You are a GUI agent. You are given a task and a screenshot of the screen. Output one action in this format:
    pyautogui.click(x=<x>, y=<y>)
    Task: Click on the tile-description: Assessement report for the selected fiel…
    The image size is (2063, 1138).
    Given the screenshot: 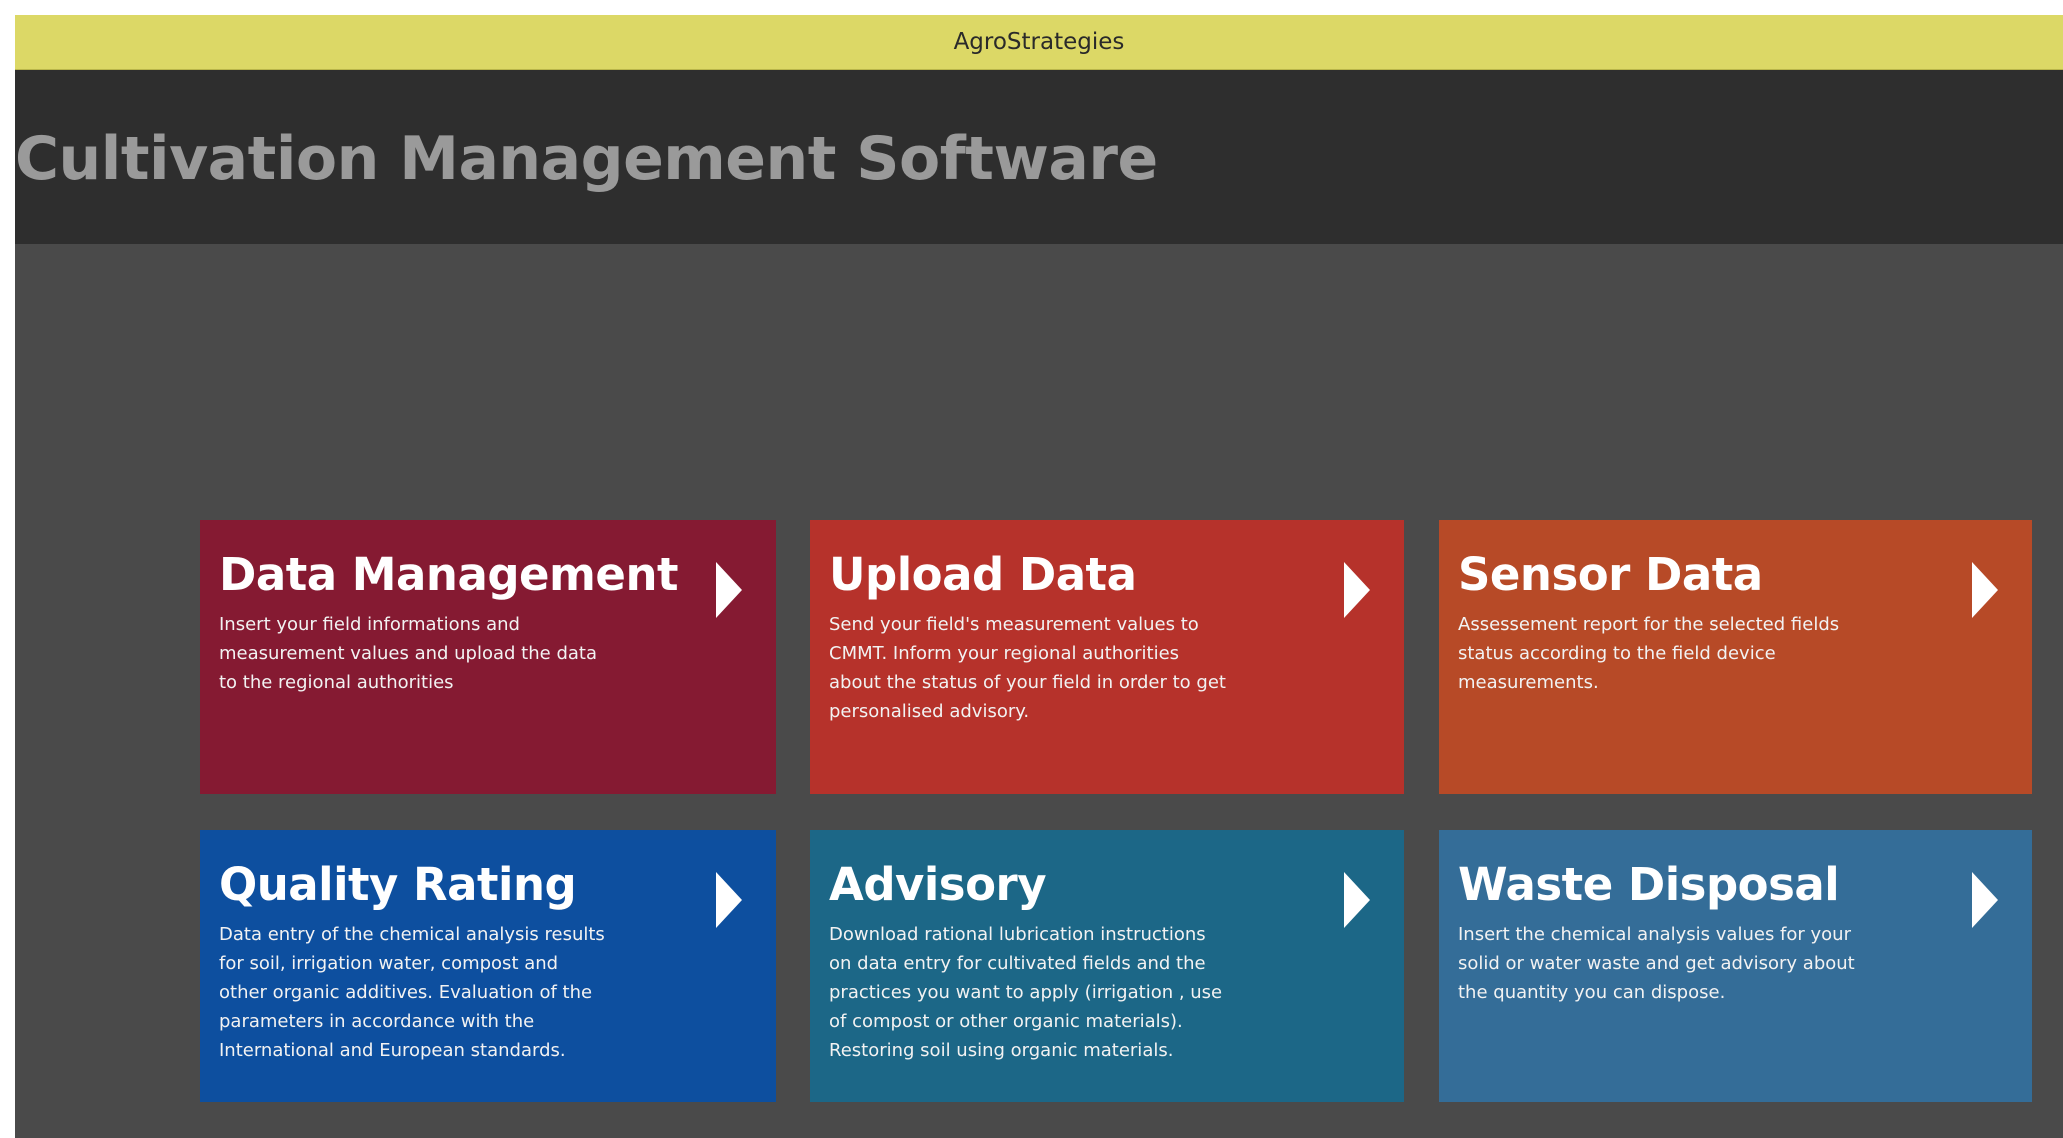 What is the action you would take?
    pyautogui.click(x=1649, y=653)
    